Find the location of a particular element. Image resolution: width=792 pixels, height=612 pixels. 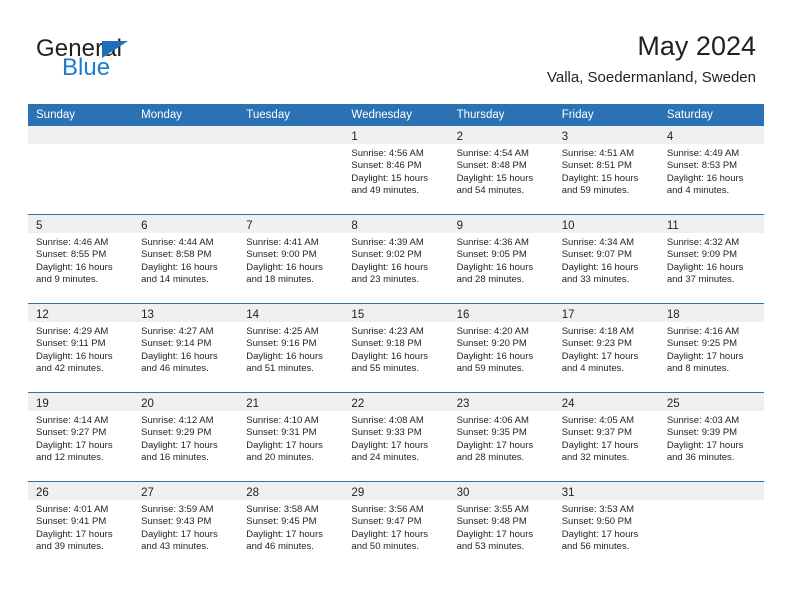

day-number: 9 is located at coordinates (459, 226).